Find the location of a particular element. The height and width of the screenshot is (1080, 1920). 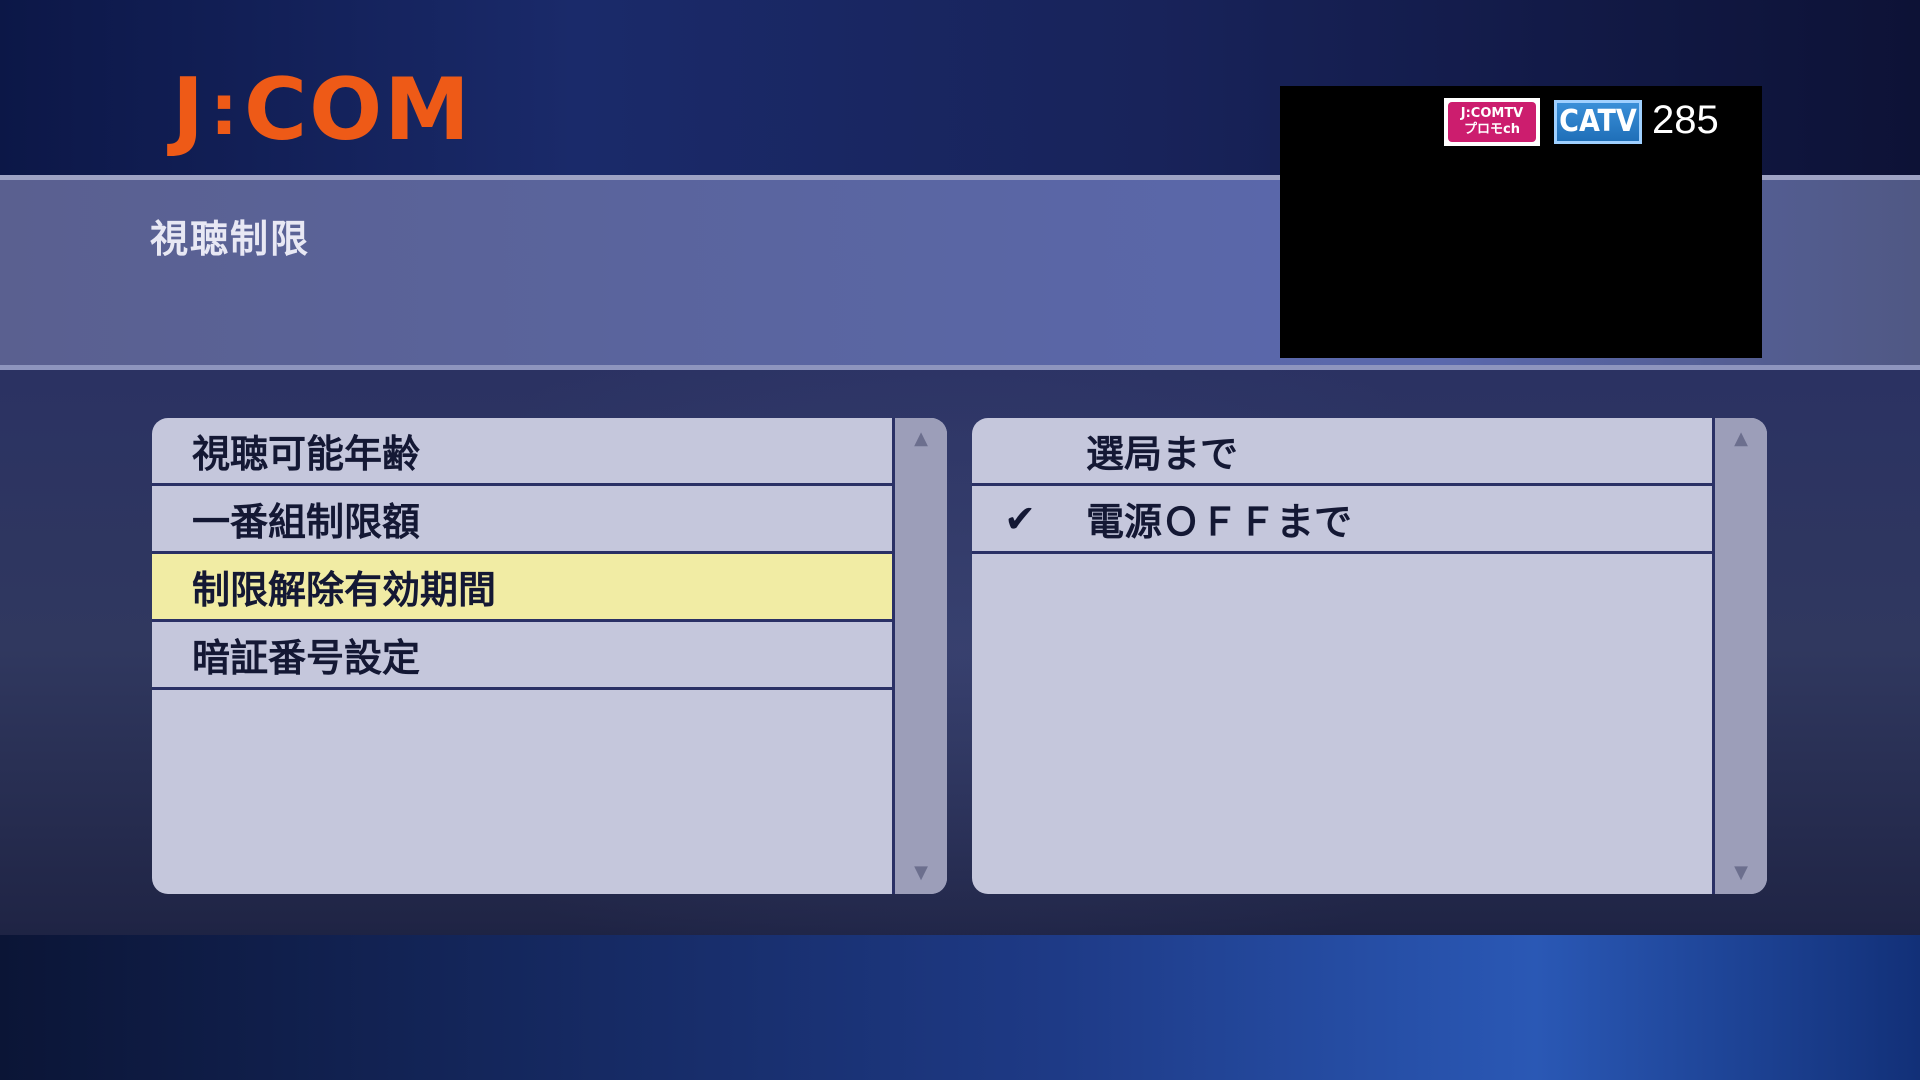

jcomtv-promo-channel-badge: J:COMTV プロモch is located at coordinates (1492, 122).